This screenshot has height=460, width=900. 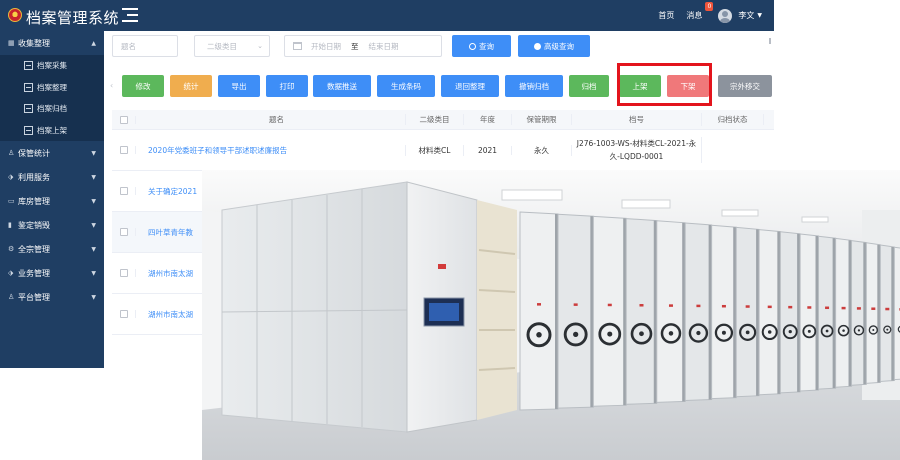 What do you see at coordinates (11, 201) in the screenshot?
I see `folder-icon: ▭` at bounding box center [11, 201].